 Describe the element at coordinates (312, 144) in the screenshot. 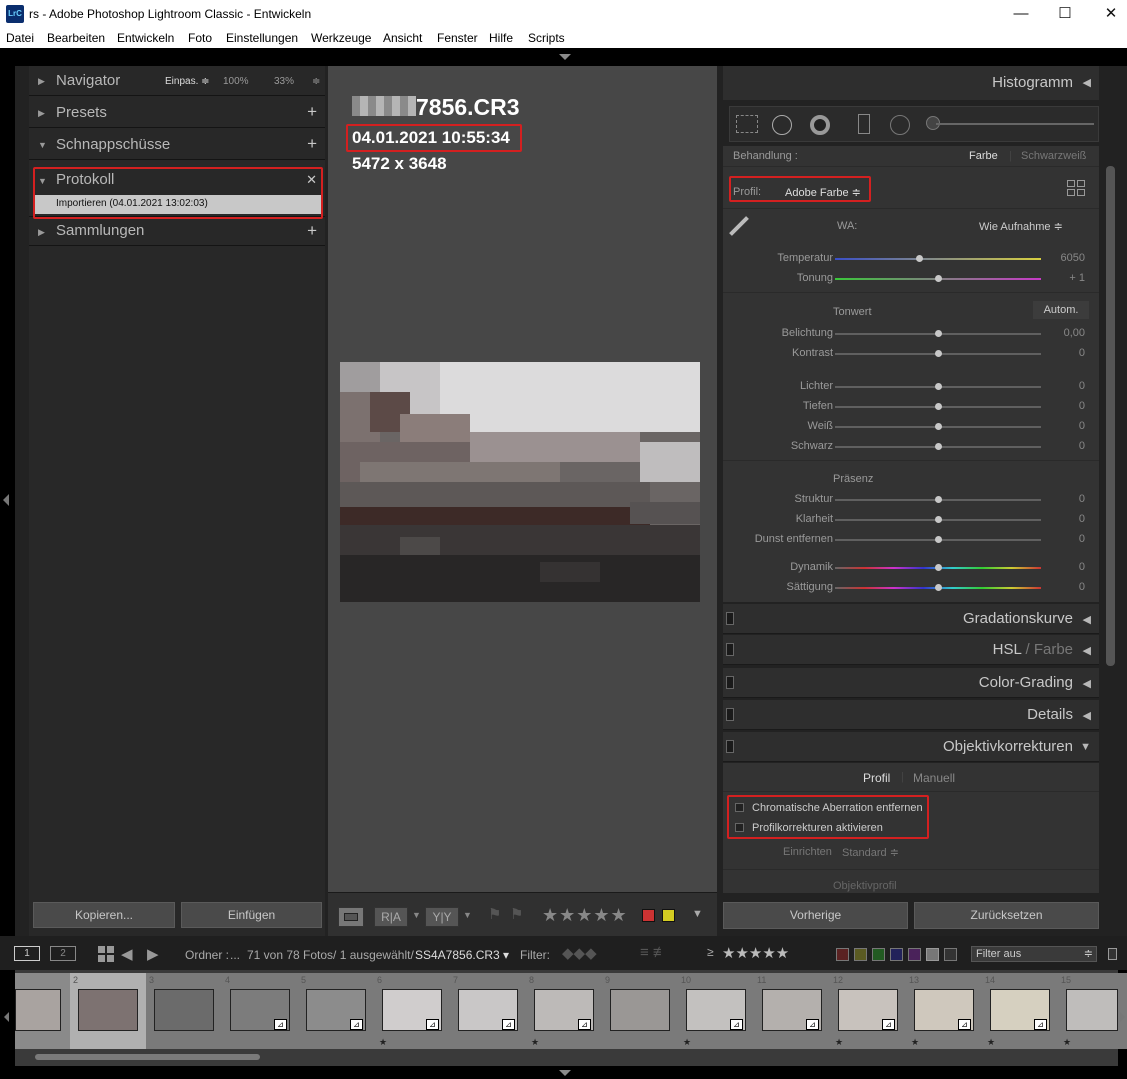

I see `add-snapshot-icon: +` at that location.